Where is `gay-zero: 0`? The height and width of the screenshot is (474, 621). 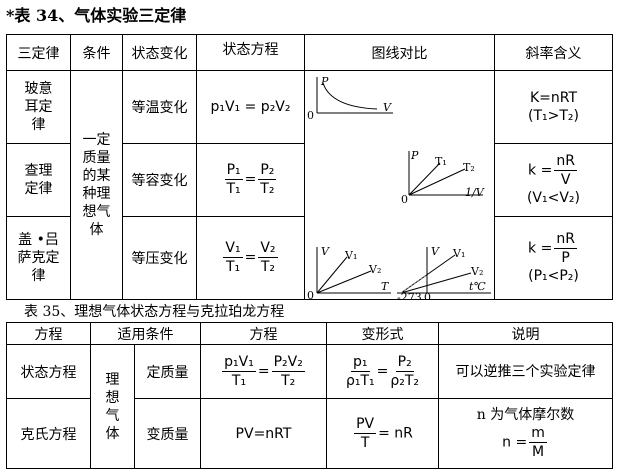
gay-zero: 0 is located at coordinates (310, 294).